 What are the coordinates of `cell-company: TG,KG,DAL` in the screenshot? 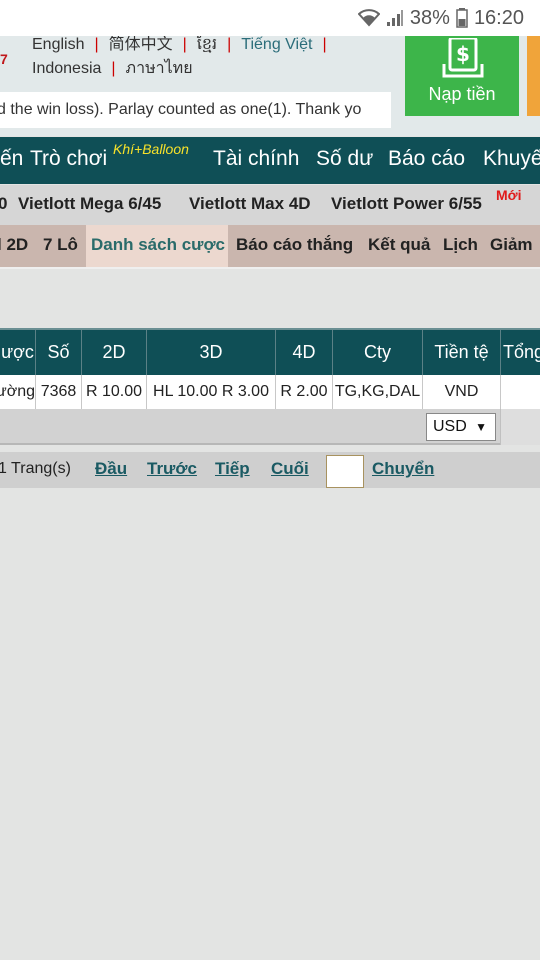 It's located at (378, 392).